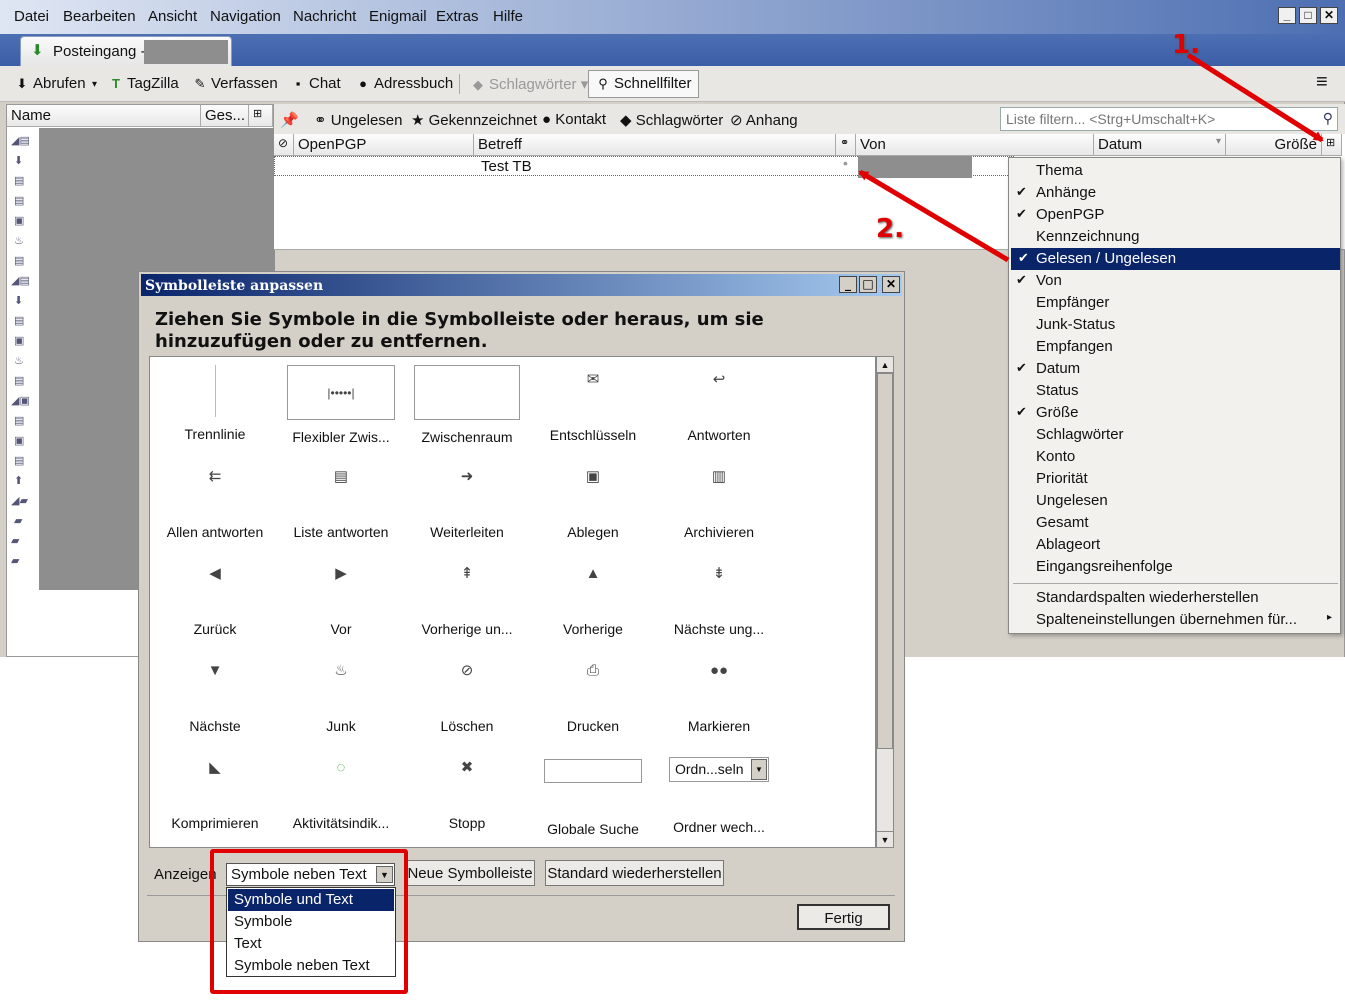 Image resolution: width=1345 pixels, height=1000 pixels. What do you see at coordinates (1091, 157) in the screenshot?
I see `annotation-arrows` at bounding box center [1091, 157].